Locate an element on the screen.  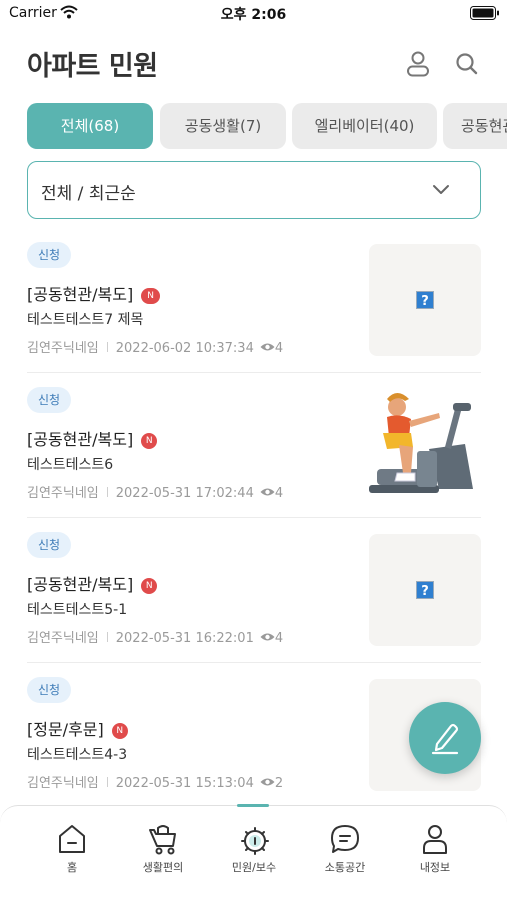
tab-all: 전체(68) is located at coordinates (90, 126).